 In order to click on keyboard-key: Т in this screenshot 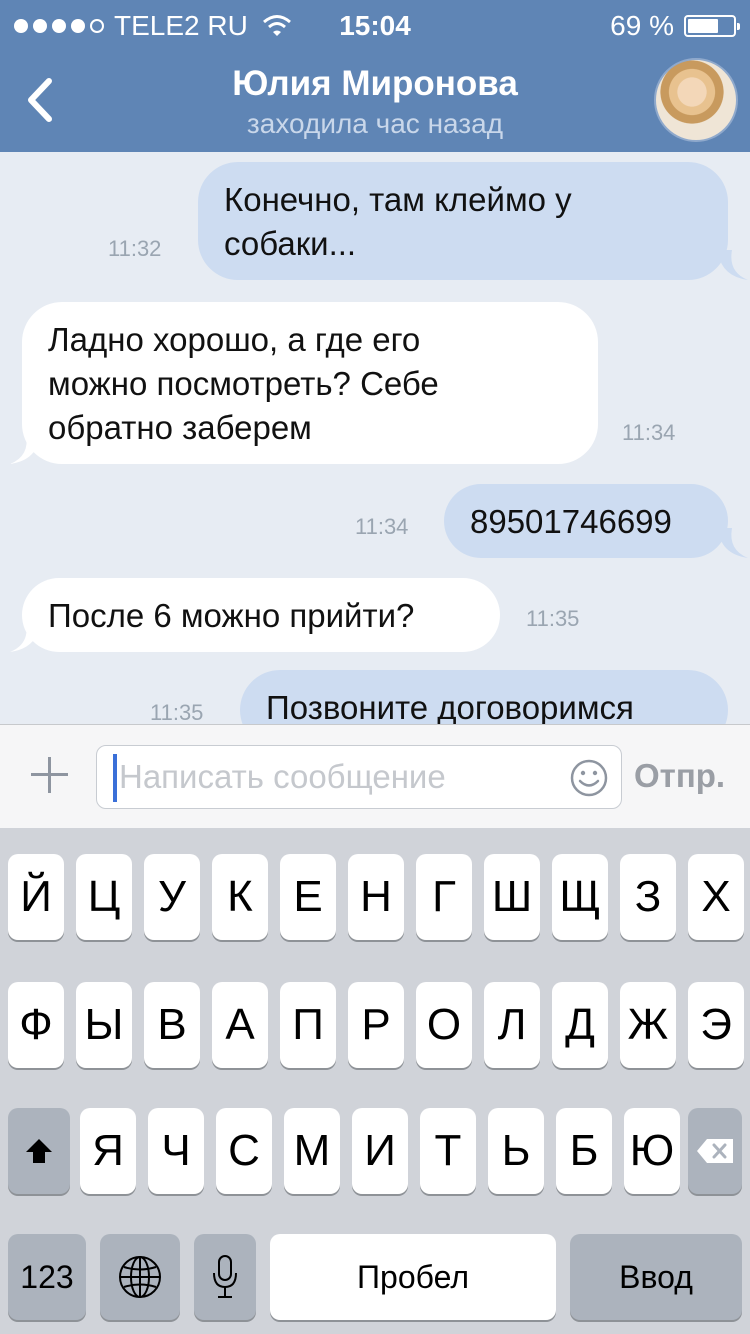, I will do `click(448, 1151)`.